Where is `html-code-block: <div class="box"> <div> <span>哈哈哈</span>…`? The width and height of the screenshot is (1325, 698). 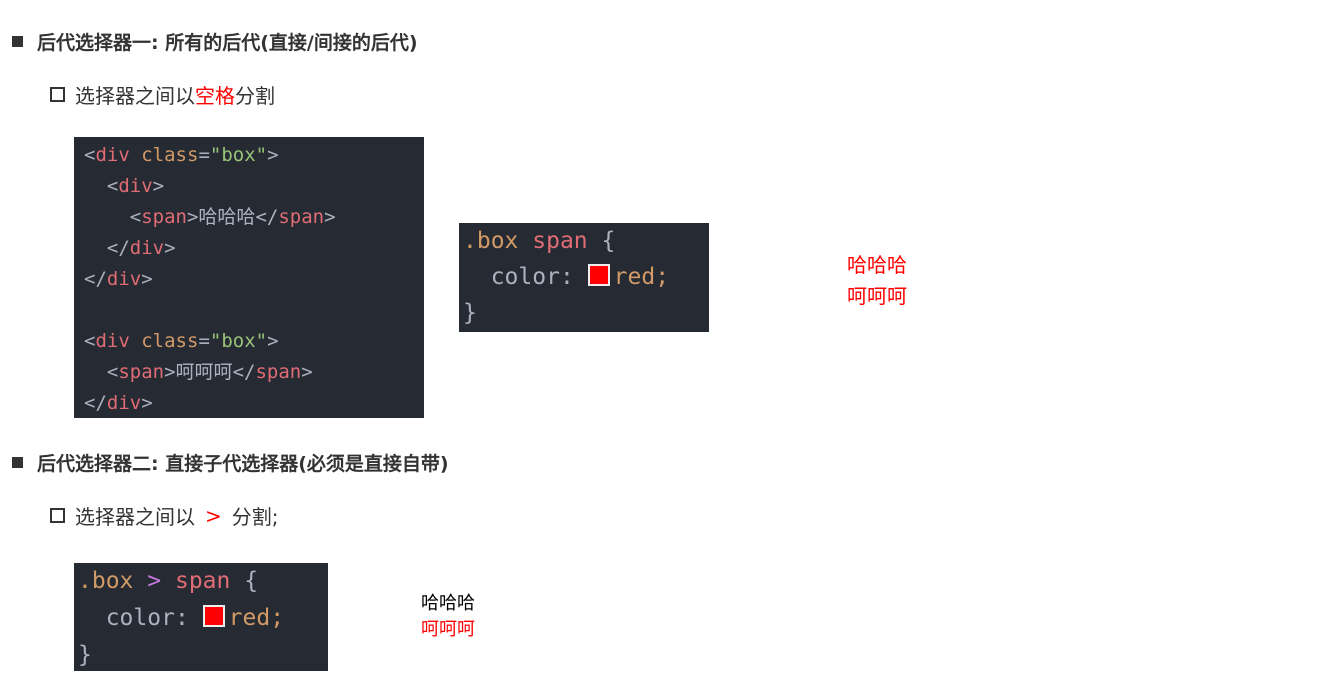 html-code-block: <div class="box"> <div> <span>哈哈哈</span>… is located at coordinates (249, 277).